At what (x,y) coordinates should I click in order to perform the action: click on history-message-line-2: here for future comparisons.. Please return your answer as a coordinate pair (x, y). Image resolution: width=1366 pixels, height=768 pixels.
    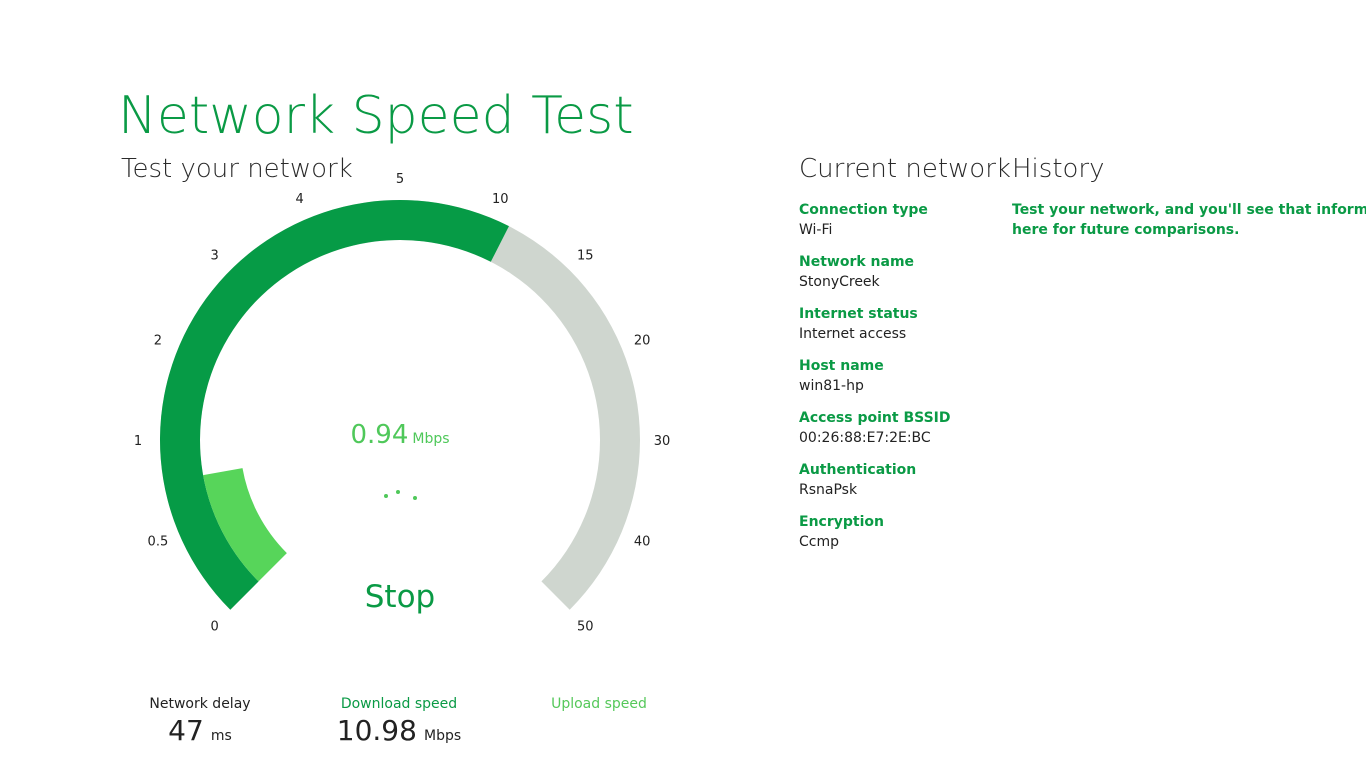
    Looking at the image, I should click on (1126, 230).